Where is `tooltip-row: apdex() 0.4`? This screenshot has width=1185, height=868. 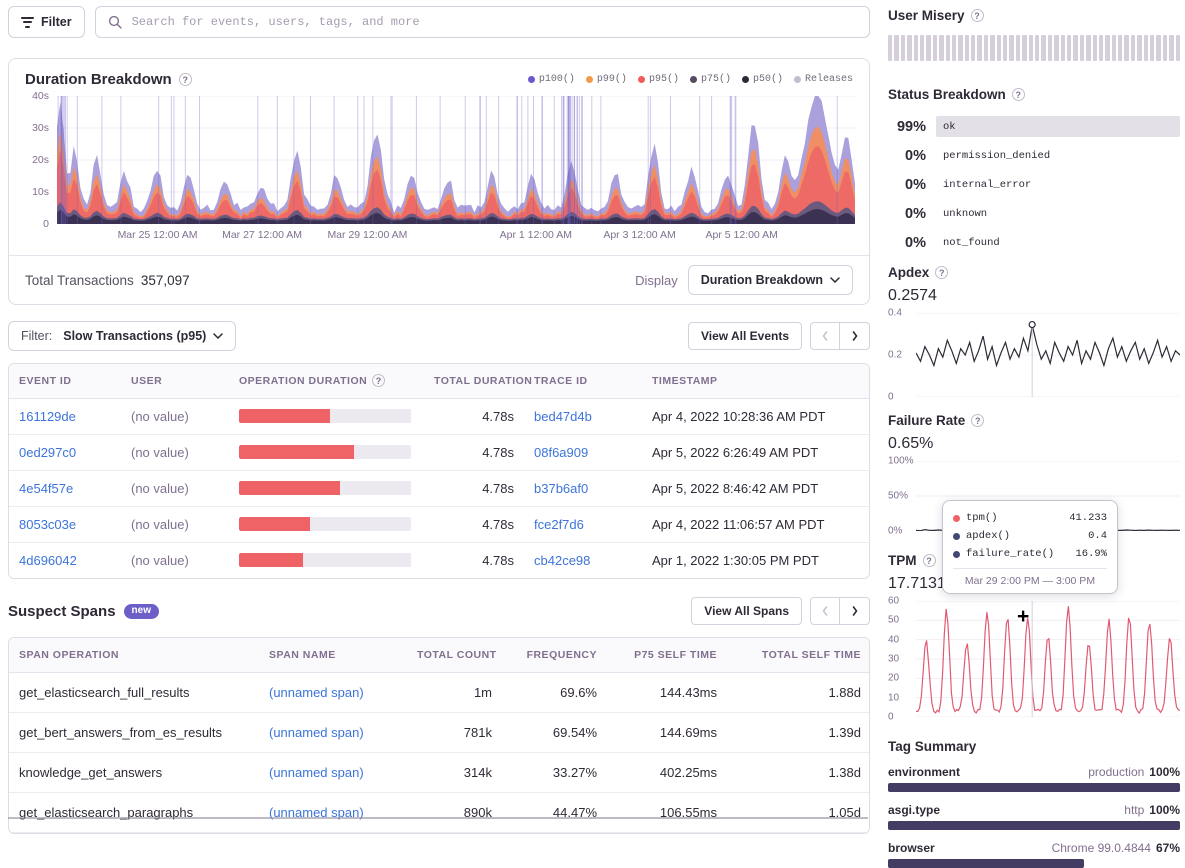
tooltip-row: apdex() 0.4 is located at coordinates (1030, 536).